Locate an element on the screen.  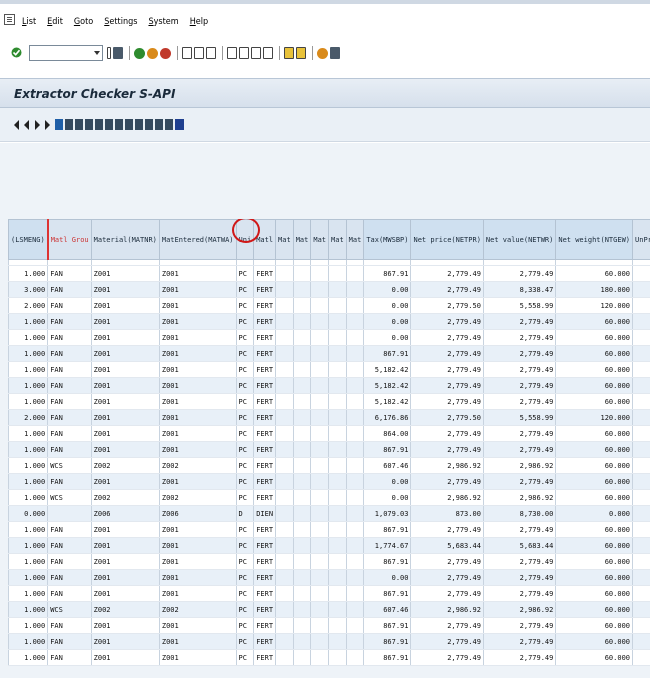
table-cell: 2,779.50 is located at coordinates (447, 305).